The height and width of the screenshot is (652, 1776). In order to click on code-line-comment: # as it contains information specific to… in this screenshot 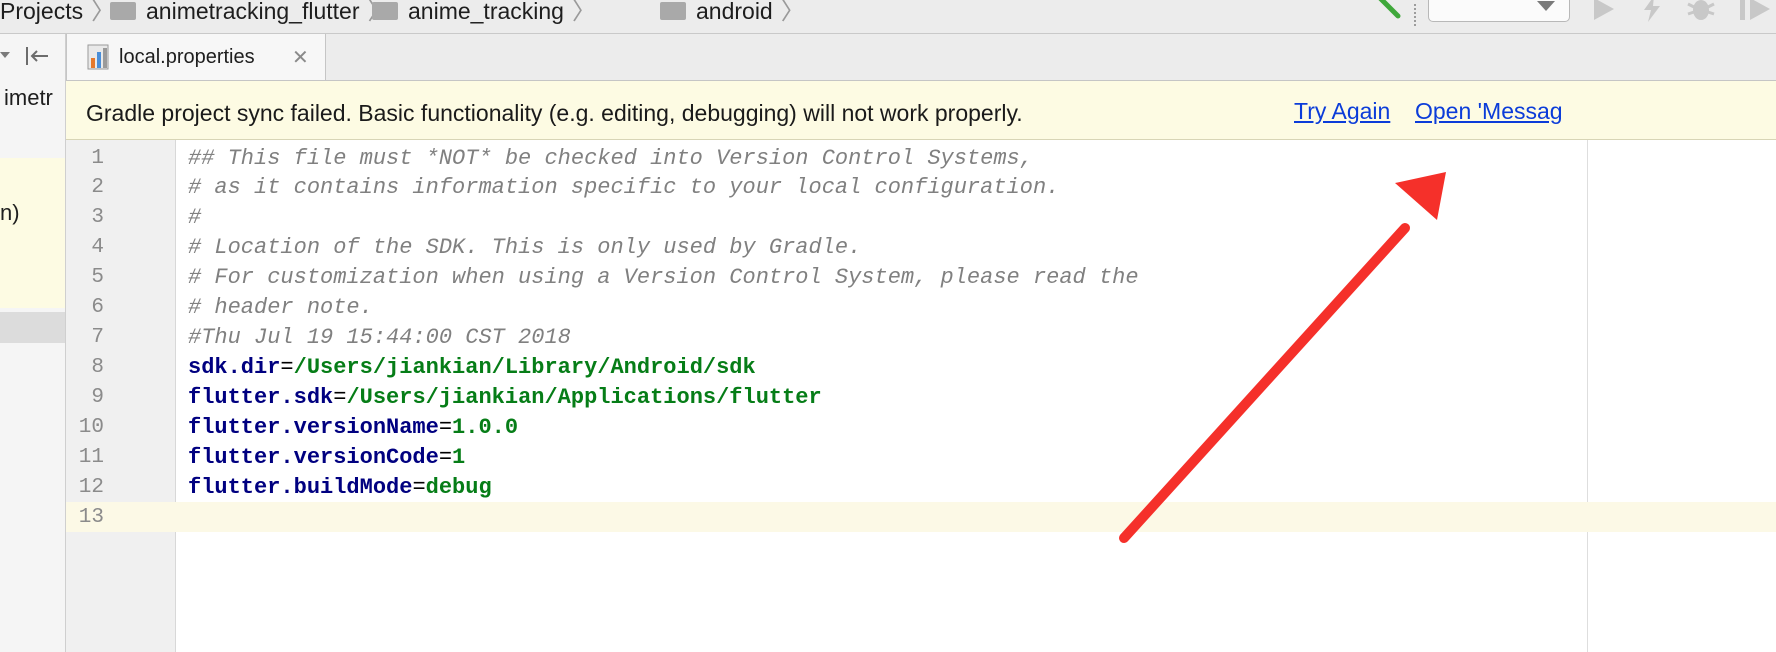, I will do `click(624, 187)`.